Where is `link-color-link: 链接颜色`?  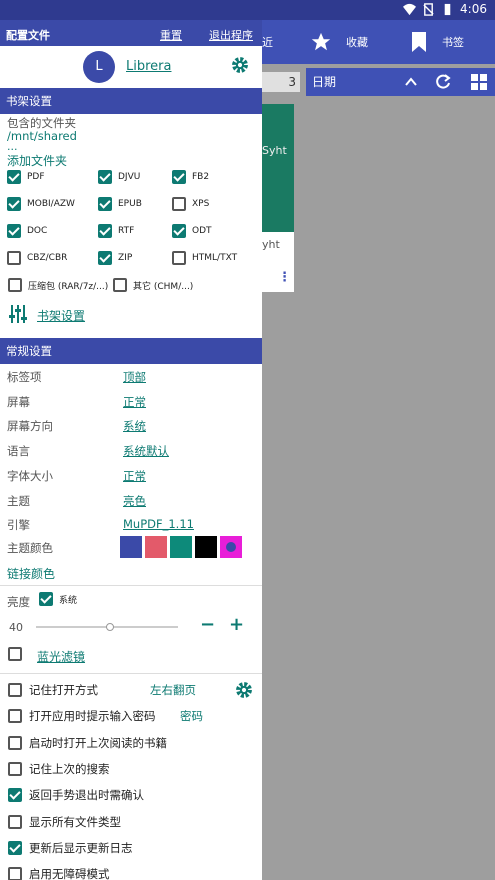
link-color-link: 链接颜色 is located at coordinates (31, 573).